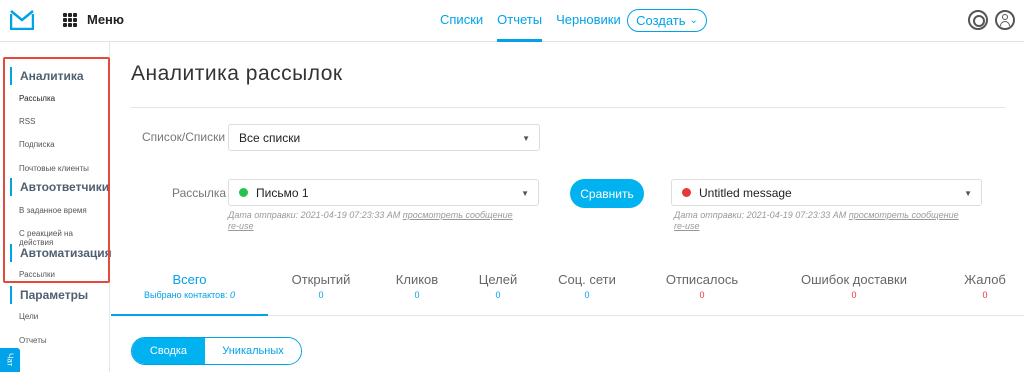  Describe the element at coordinates (693, 20) in the screenshot. I see `chevron-down-icon: ⌄` at that location.